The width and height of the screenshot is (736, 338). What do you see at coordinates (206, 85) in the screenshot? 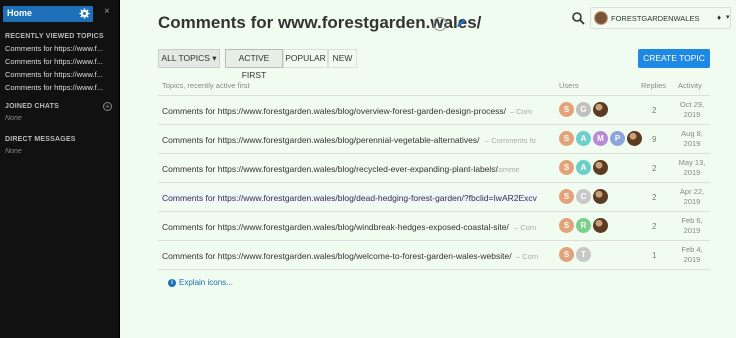
I see `column-header-topics: Topics, recently active first` at bounding box center [206, 85].